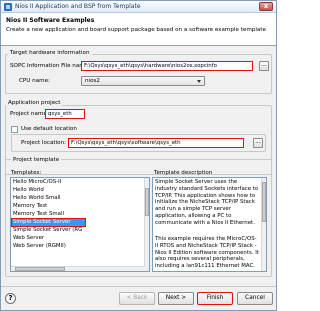 The image size is (320, 311). Describe the element at coordinates (10, 298) in the screenshot. I see `help-icon: ?` at that location.